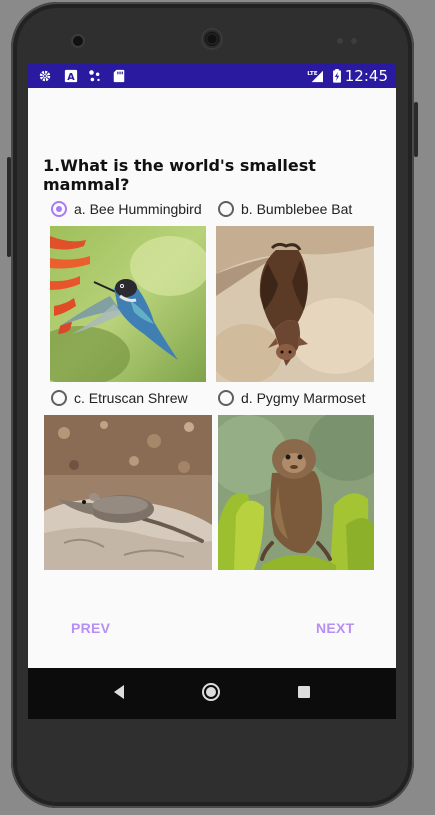  What do you see at coordinates (303, 398) in the screenshot?
I see `option-d-label: d. Pygmy Marmoset` at bounding box center [303, 398].